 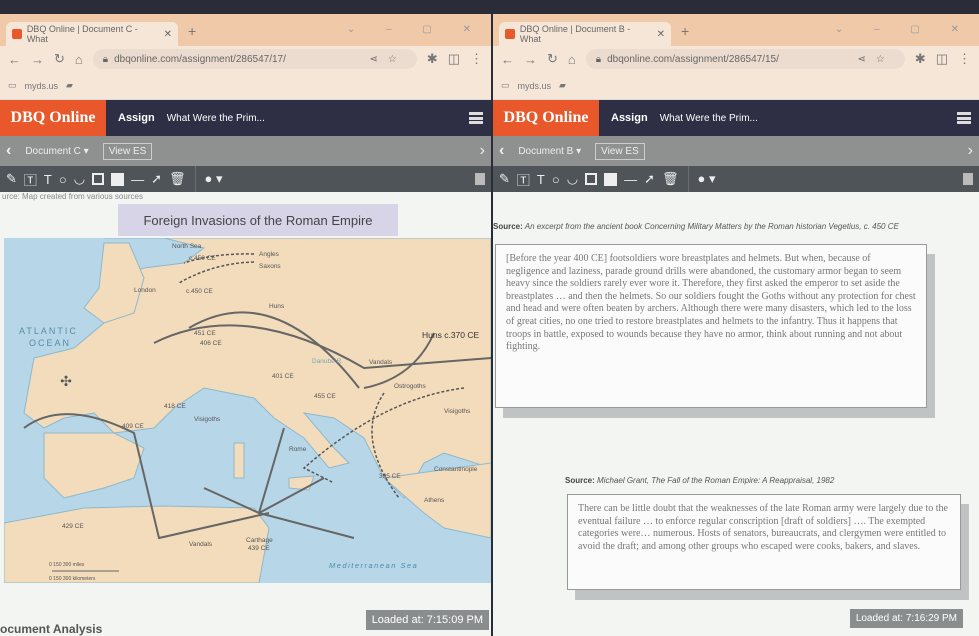 I want to click on label-huns: Huns, so click(x=277, y=306).